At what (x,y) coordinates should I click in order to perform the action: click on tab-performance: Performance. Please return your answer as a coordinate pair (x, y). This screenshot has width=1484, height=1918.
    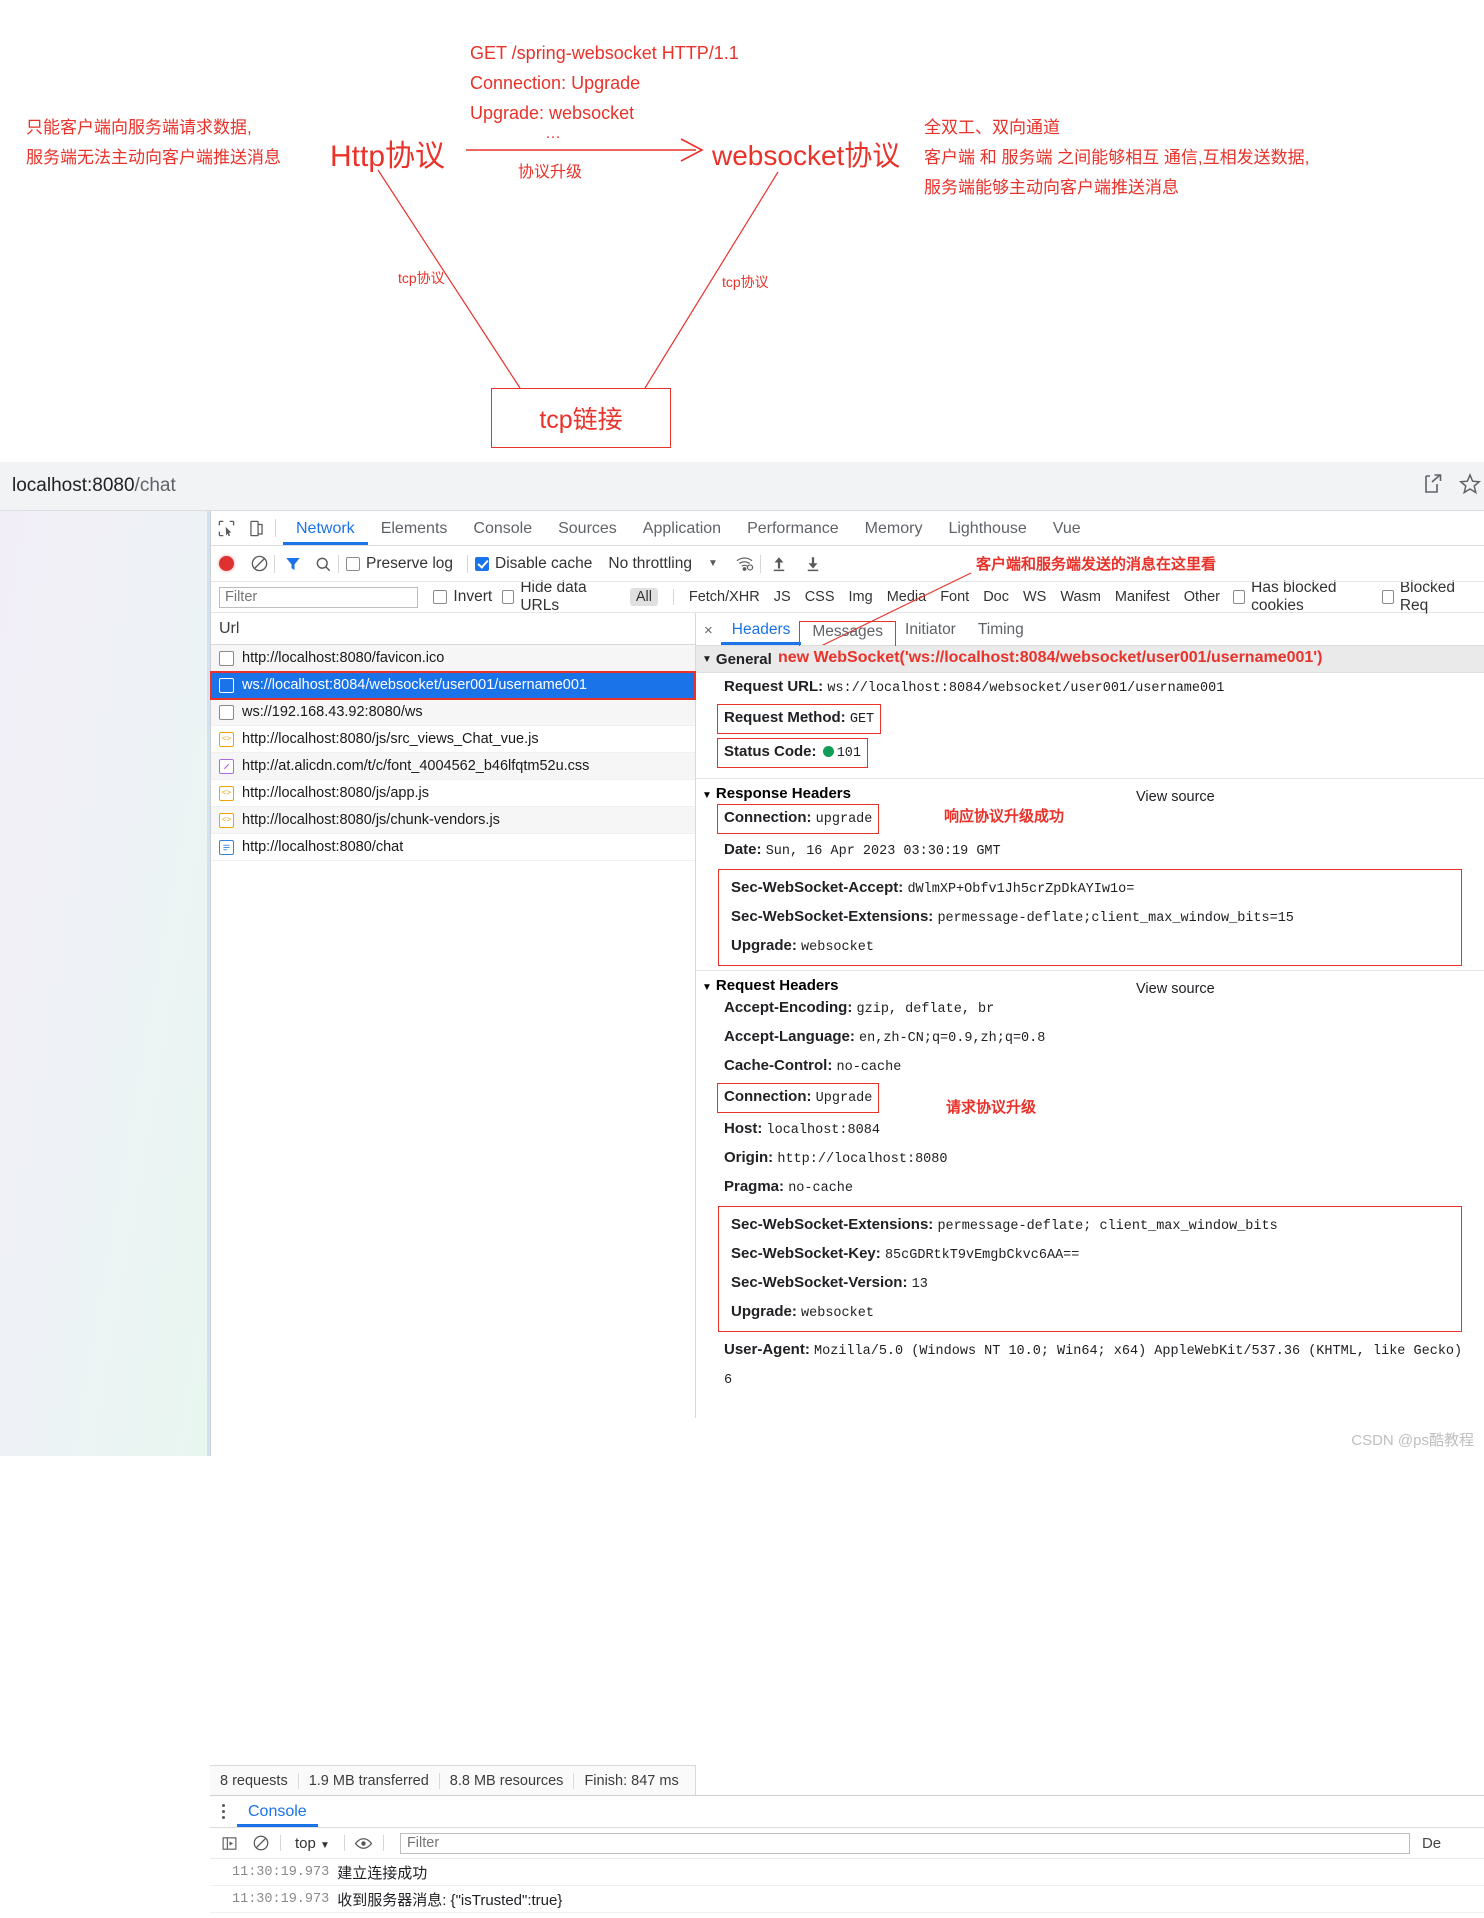
    Looking at the image, I should click on (793, 532).